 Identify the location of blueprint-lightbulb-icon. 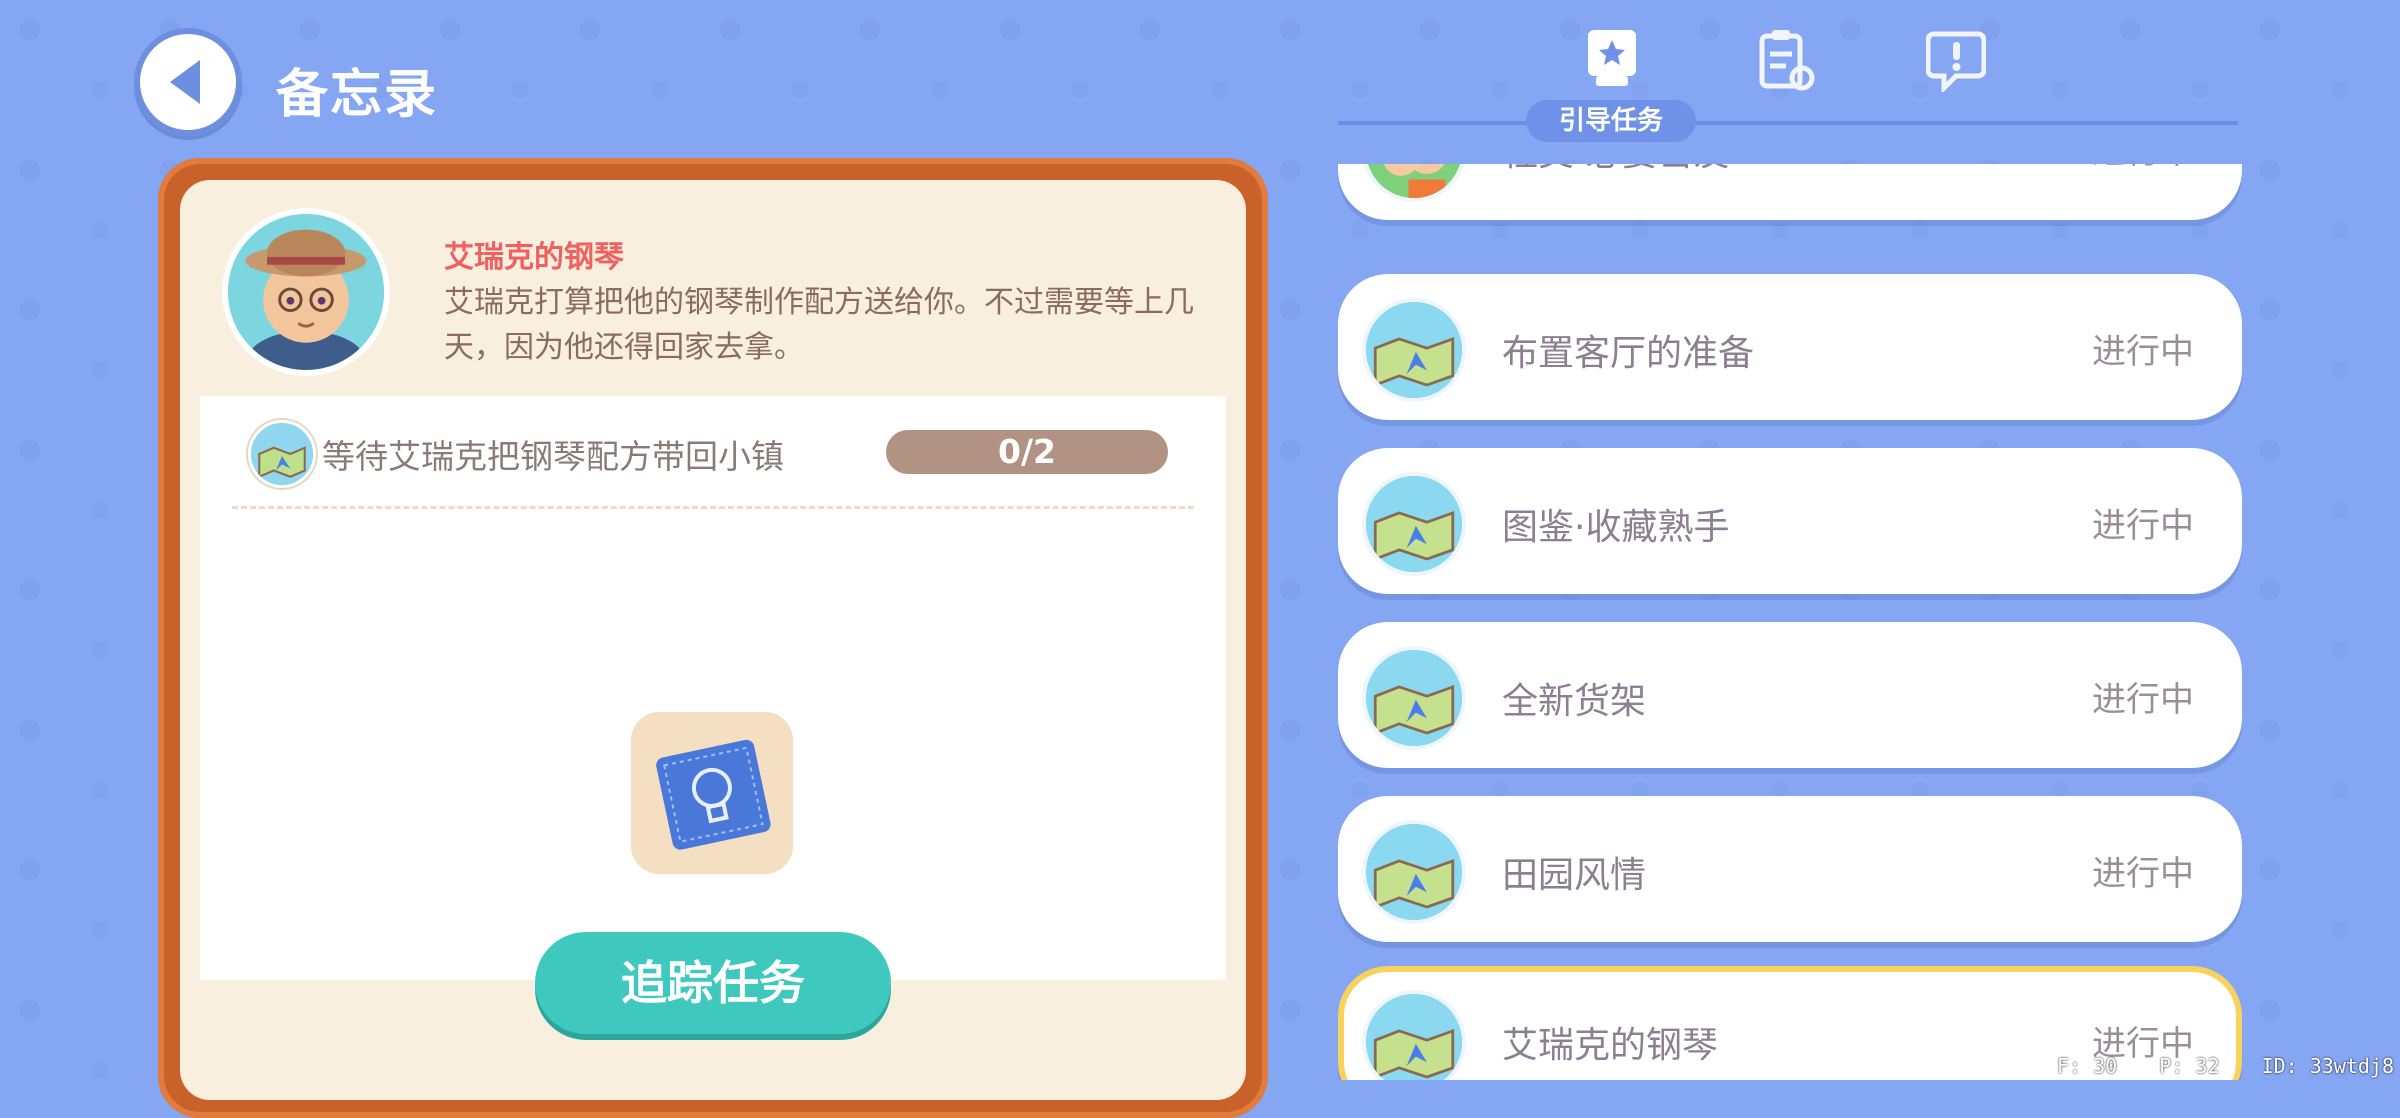
(712, 793).